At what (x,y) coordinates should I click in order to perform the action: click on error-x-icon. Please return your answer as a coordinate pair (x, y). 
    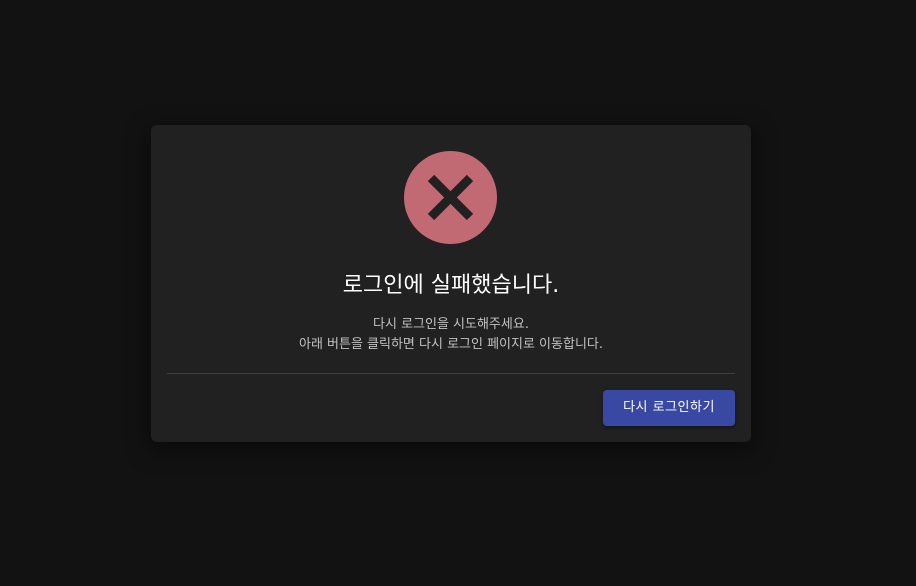
    Looking at the image, I should click on (450, 197).